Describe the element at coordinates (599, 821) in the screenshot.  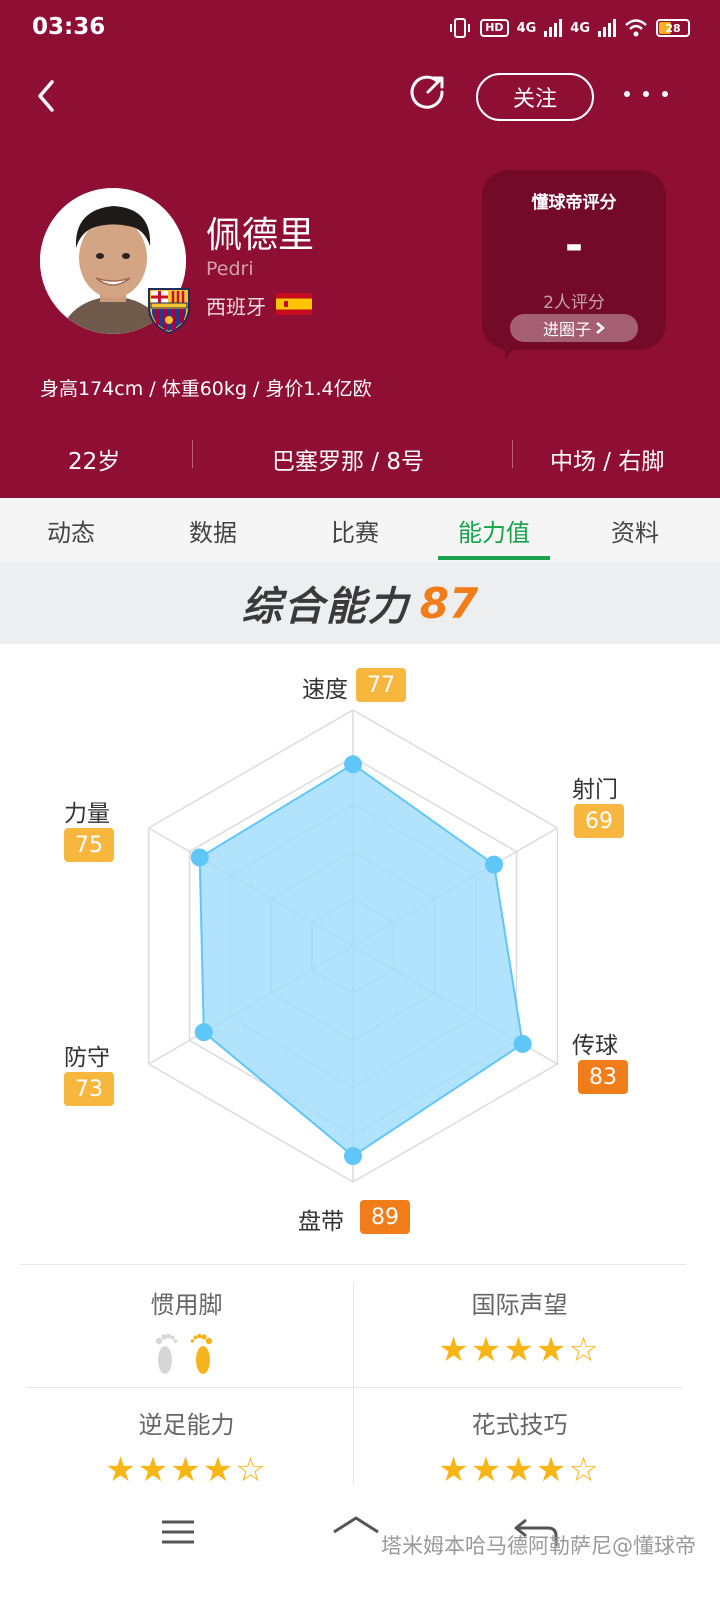
I see `radar-value-shooting: 69` at that location.